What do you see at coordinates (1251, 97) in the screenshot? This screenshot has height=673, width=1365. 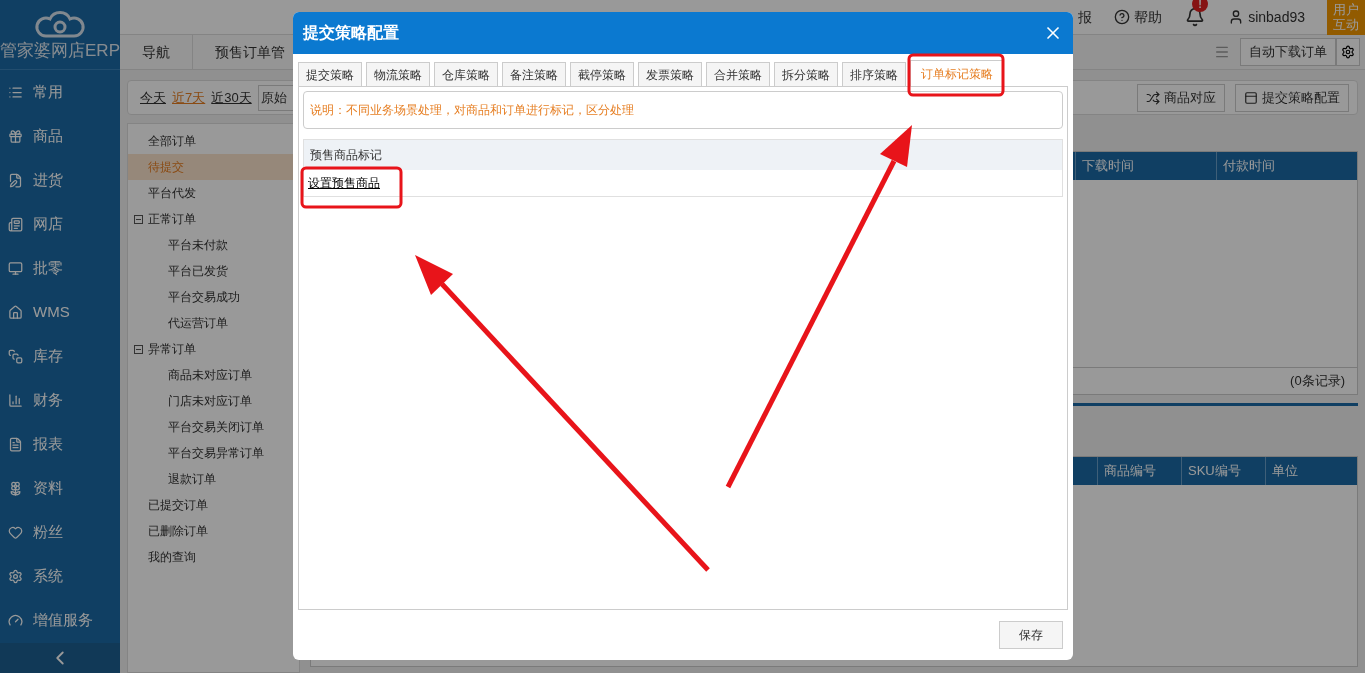 I see `panel-icon` at bounding box center [1251, 97].